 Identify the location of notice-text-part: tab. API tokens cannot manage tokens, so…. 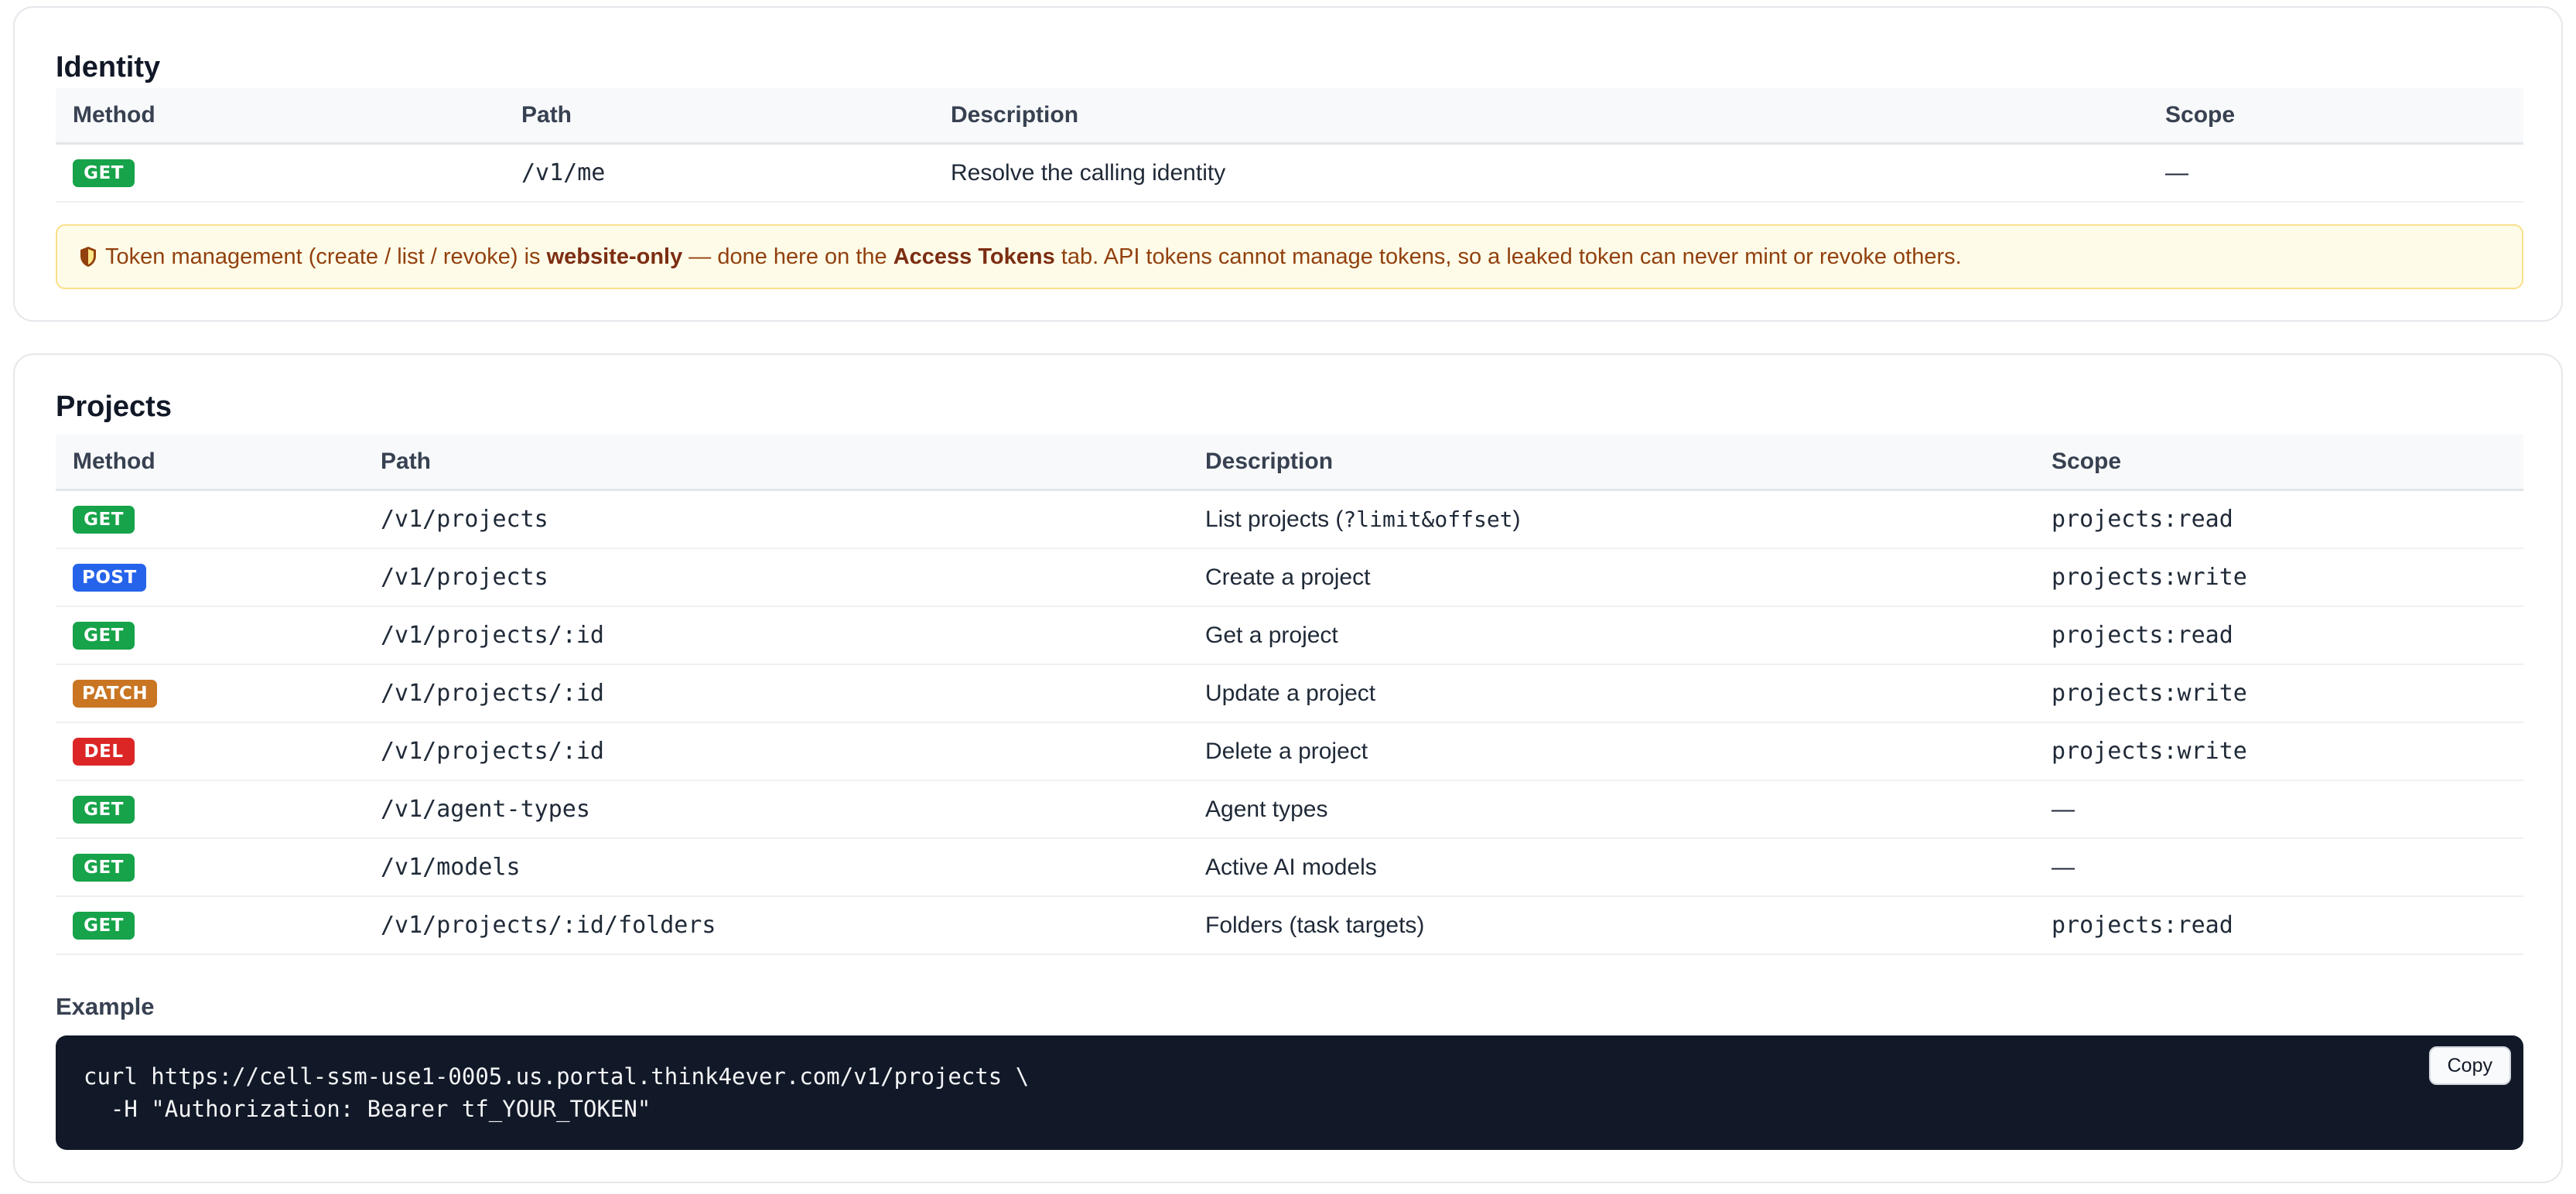
(1508, 256).